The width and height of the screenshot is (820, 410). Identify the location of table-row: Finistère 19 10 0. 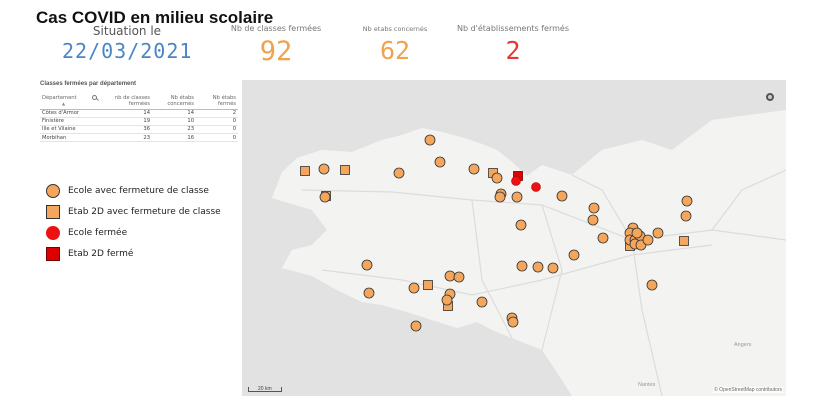
(139, 121).